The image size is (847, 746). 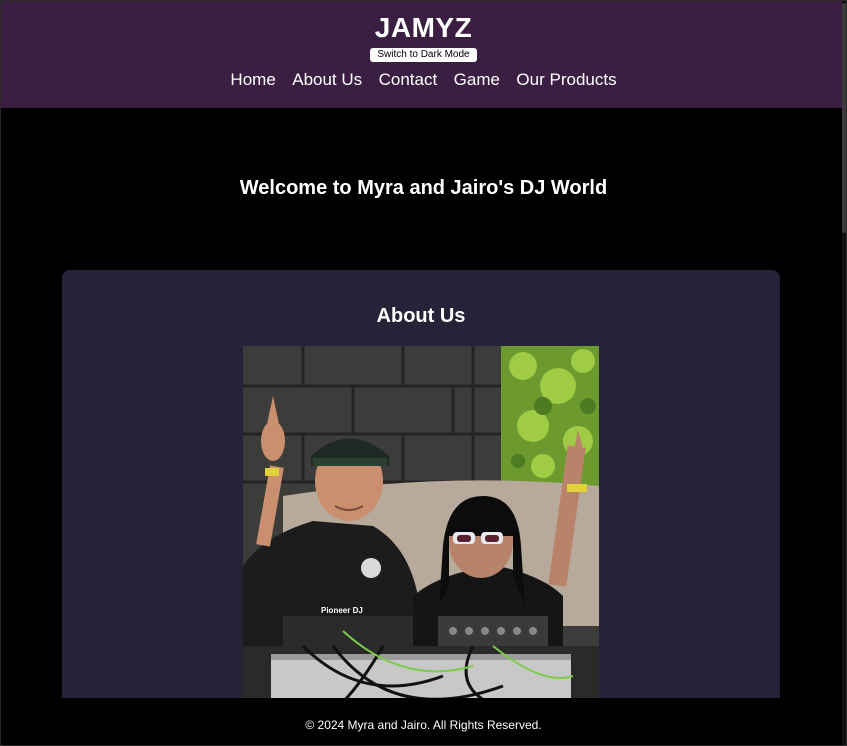 I want to click on nav-link-our-products: Our Products, so click(x=566, y=79).